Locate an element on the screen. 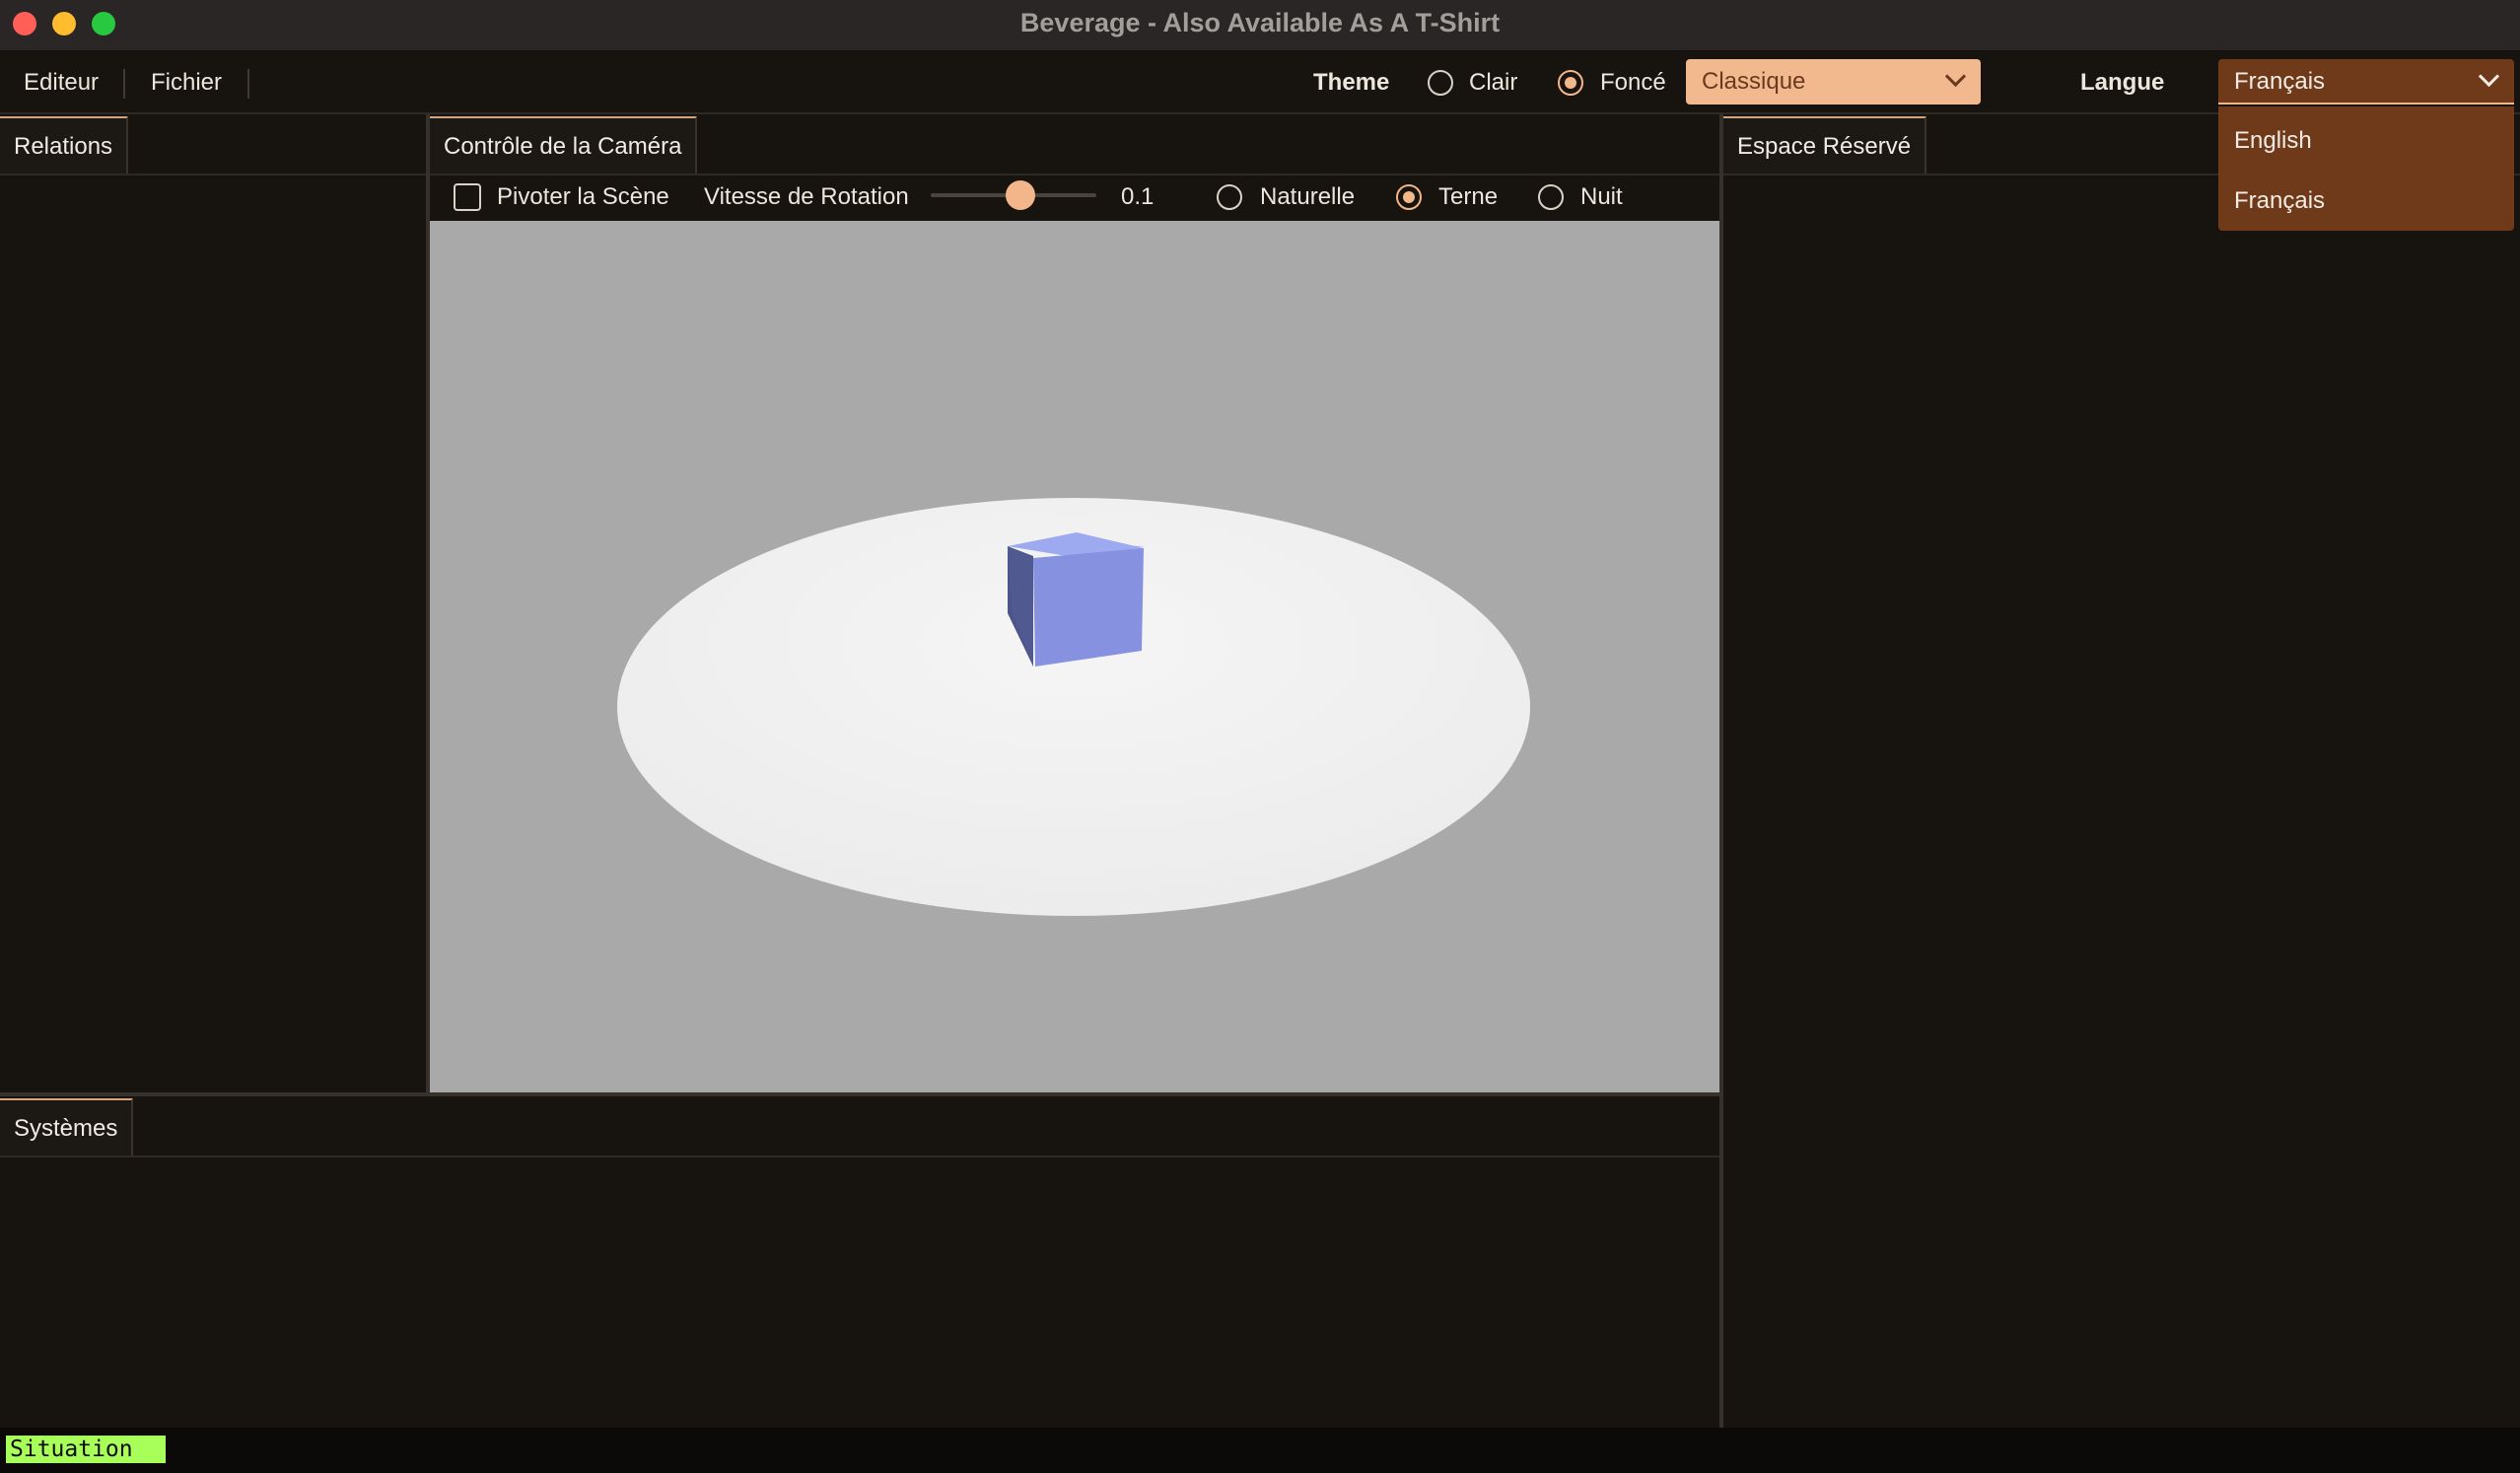 This screenshot has width=2520, height=1473. rotation-speed-label: Vitesse de Rotation is located at coordinates (806, 196).